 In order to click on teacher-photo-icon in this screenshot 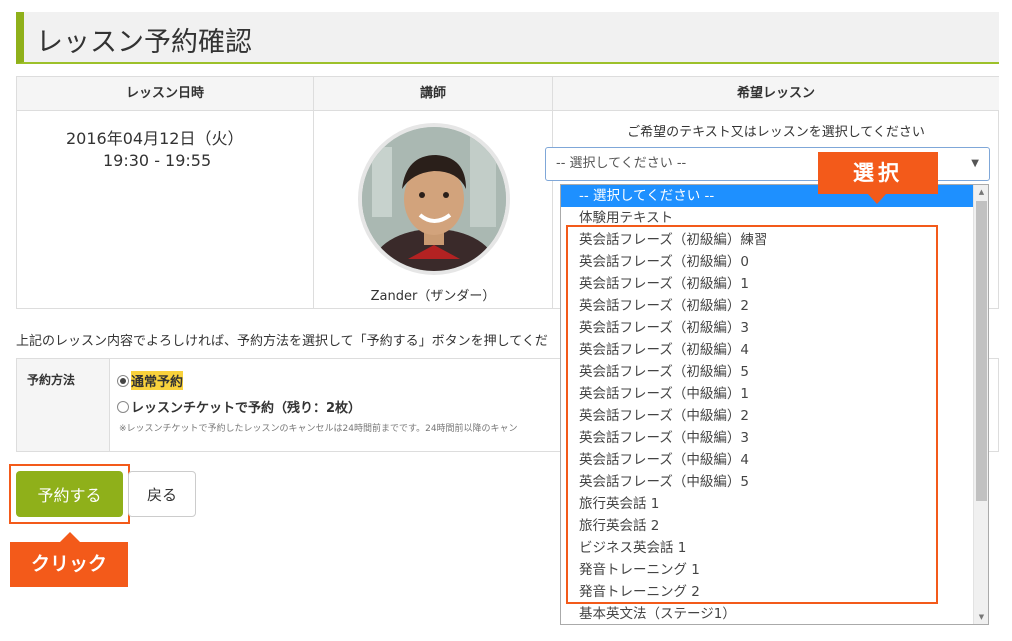, I will do `click(434, 199)`.